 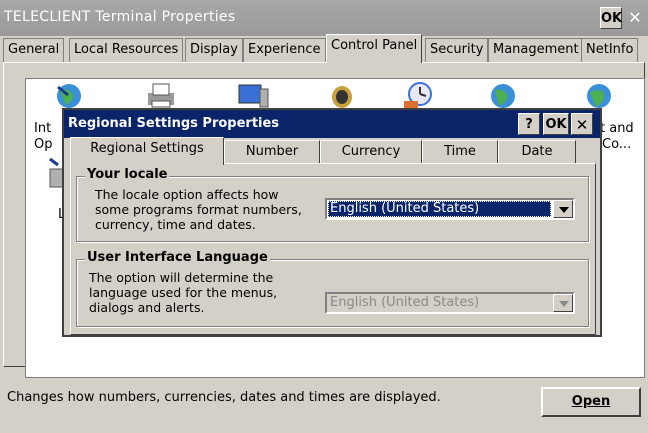 What do you see at coordinates (439, 209) in the screenshot?
I see `locale-select-value: English (United States)` at bounding box center [439, 209].